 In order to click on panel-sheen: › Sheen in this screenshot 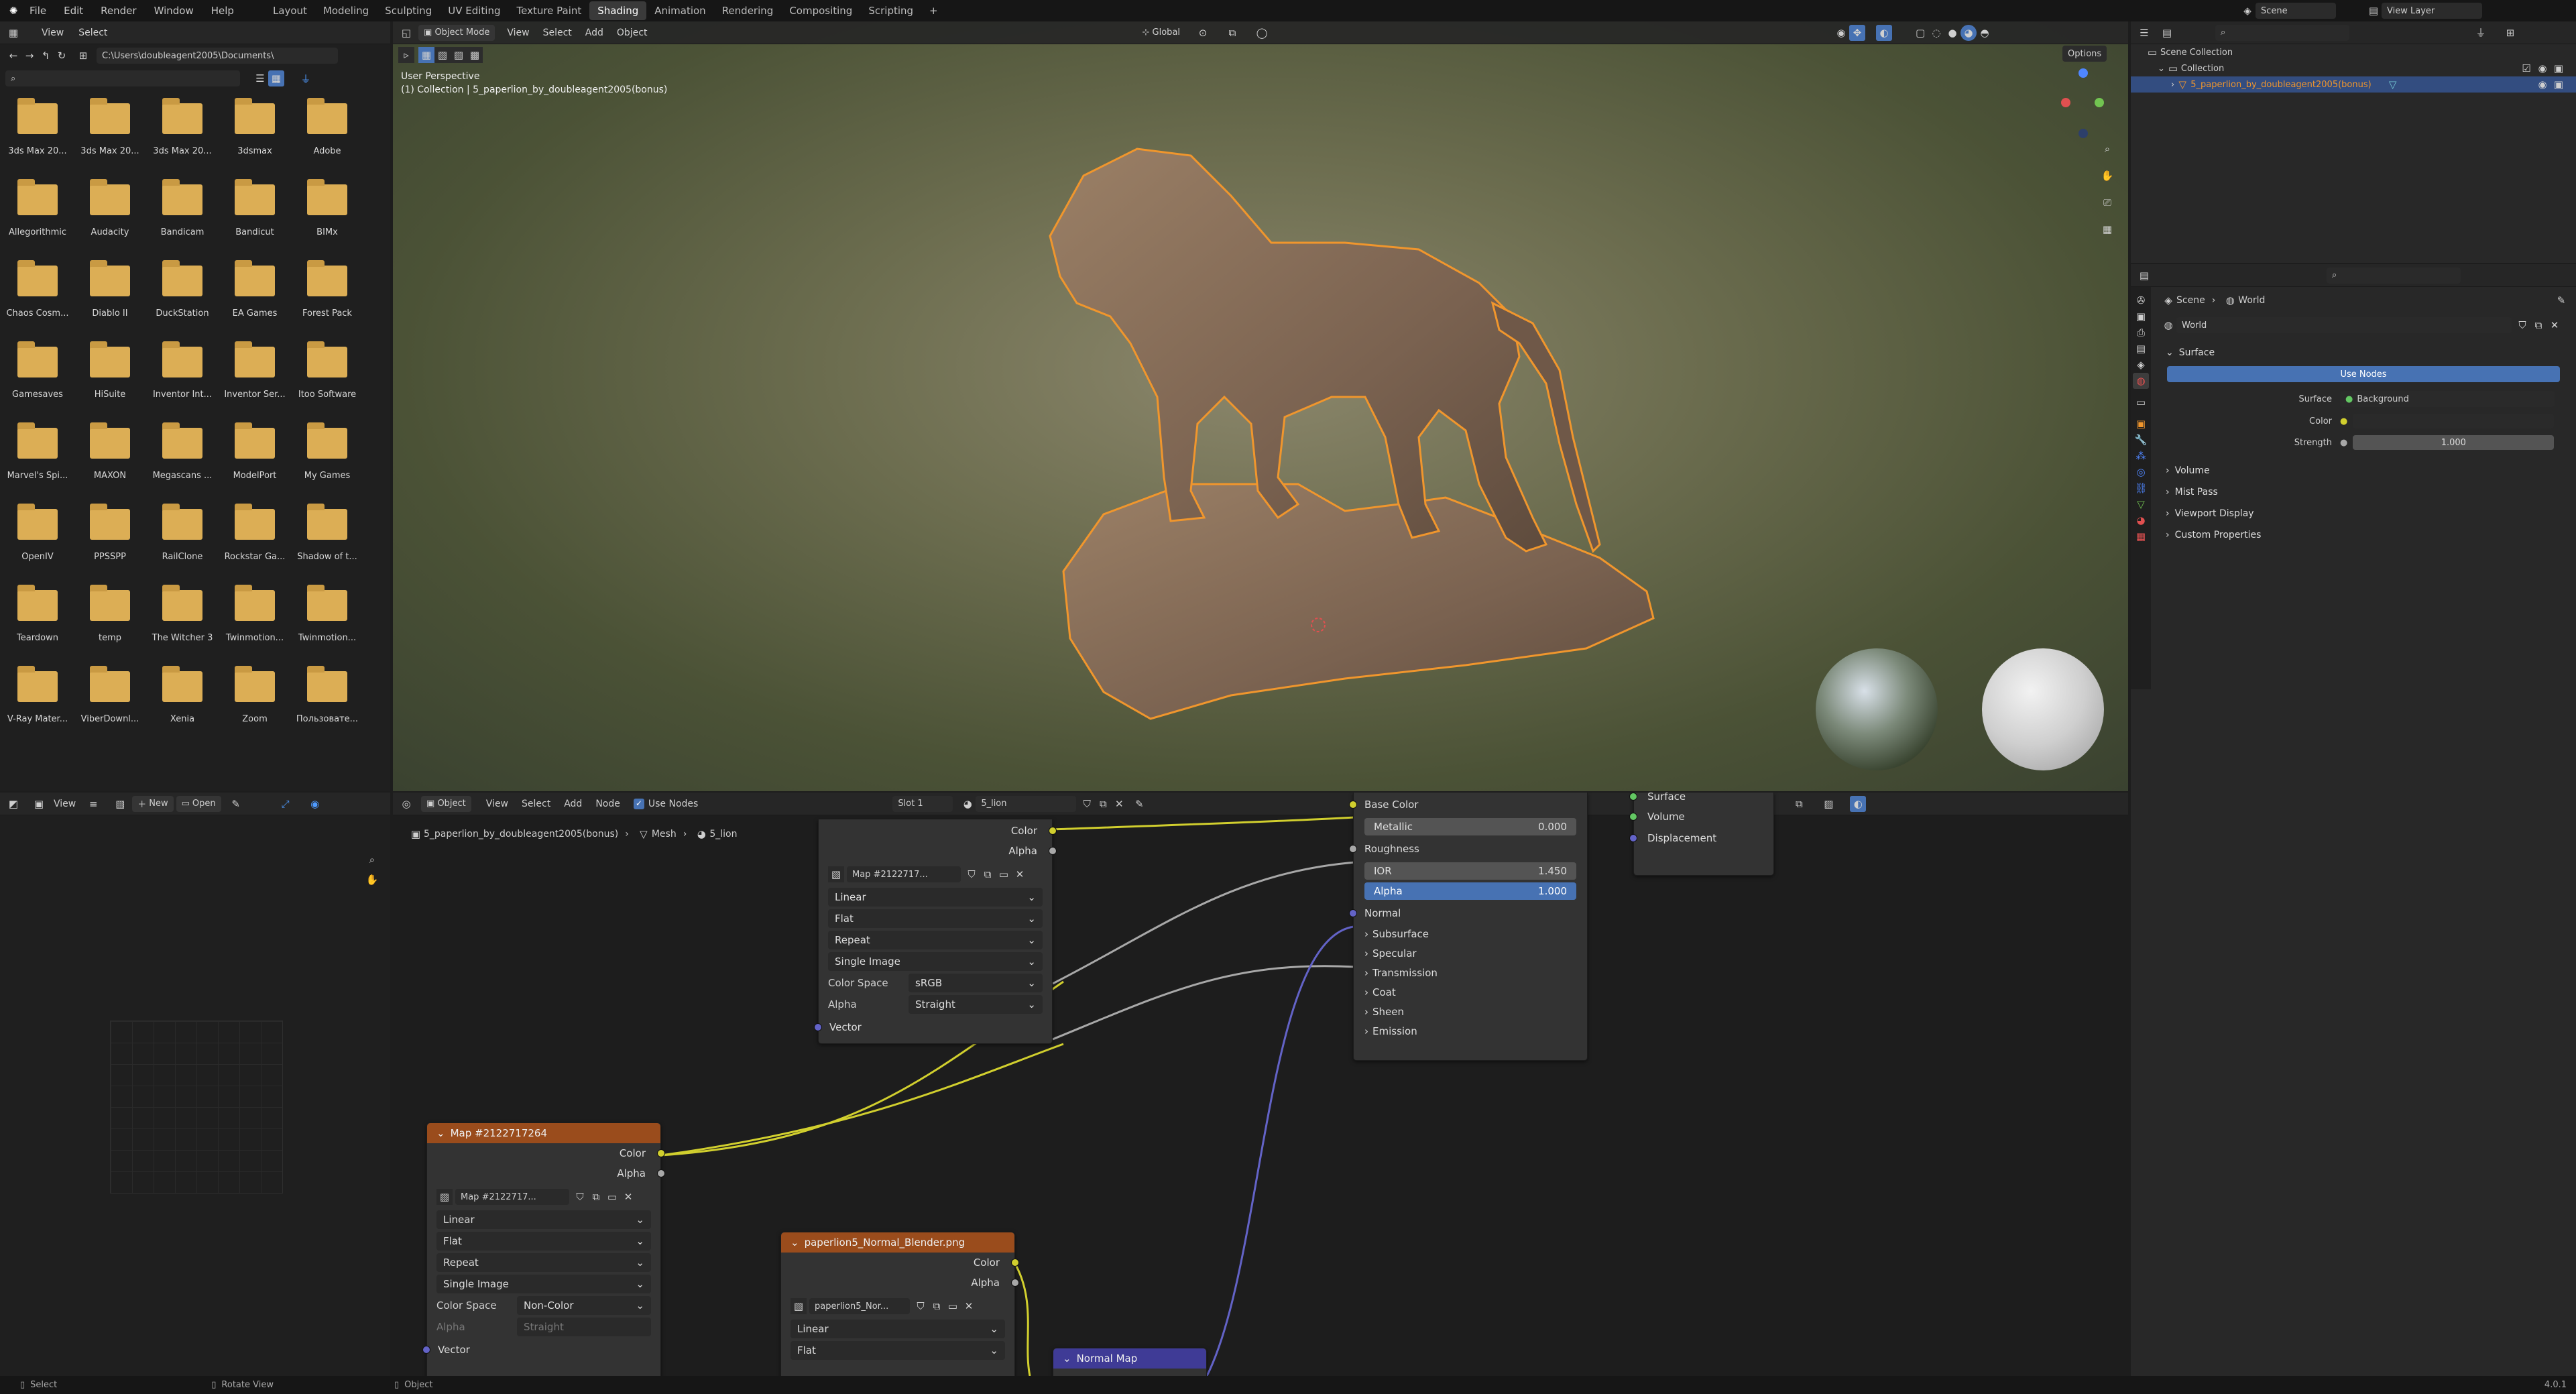, I will do `click(1470, 1011)`.